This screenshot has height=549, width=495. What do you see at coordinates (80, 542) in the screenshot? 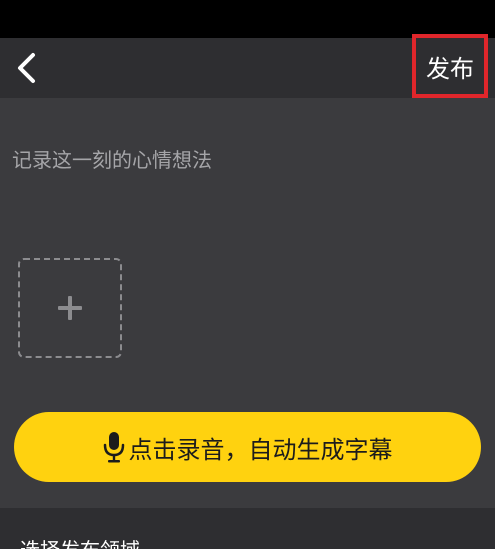
I see `select-field-title: 选择发布领域` at bounding box center [80, 542].